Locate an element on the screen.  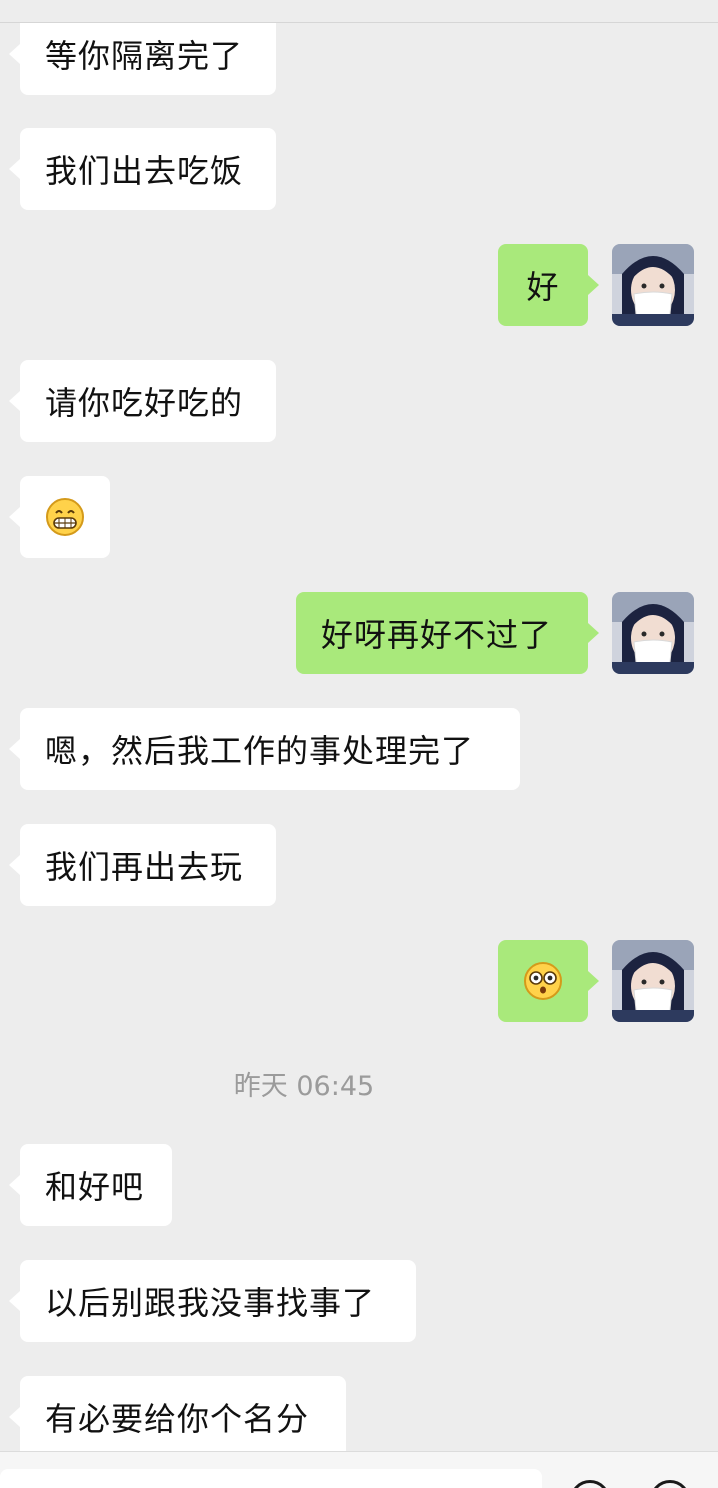
message-text: 请你吃好吃的 is located at coordinates (144, 403).